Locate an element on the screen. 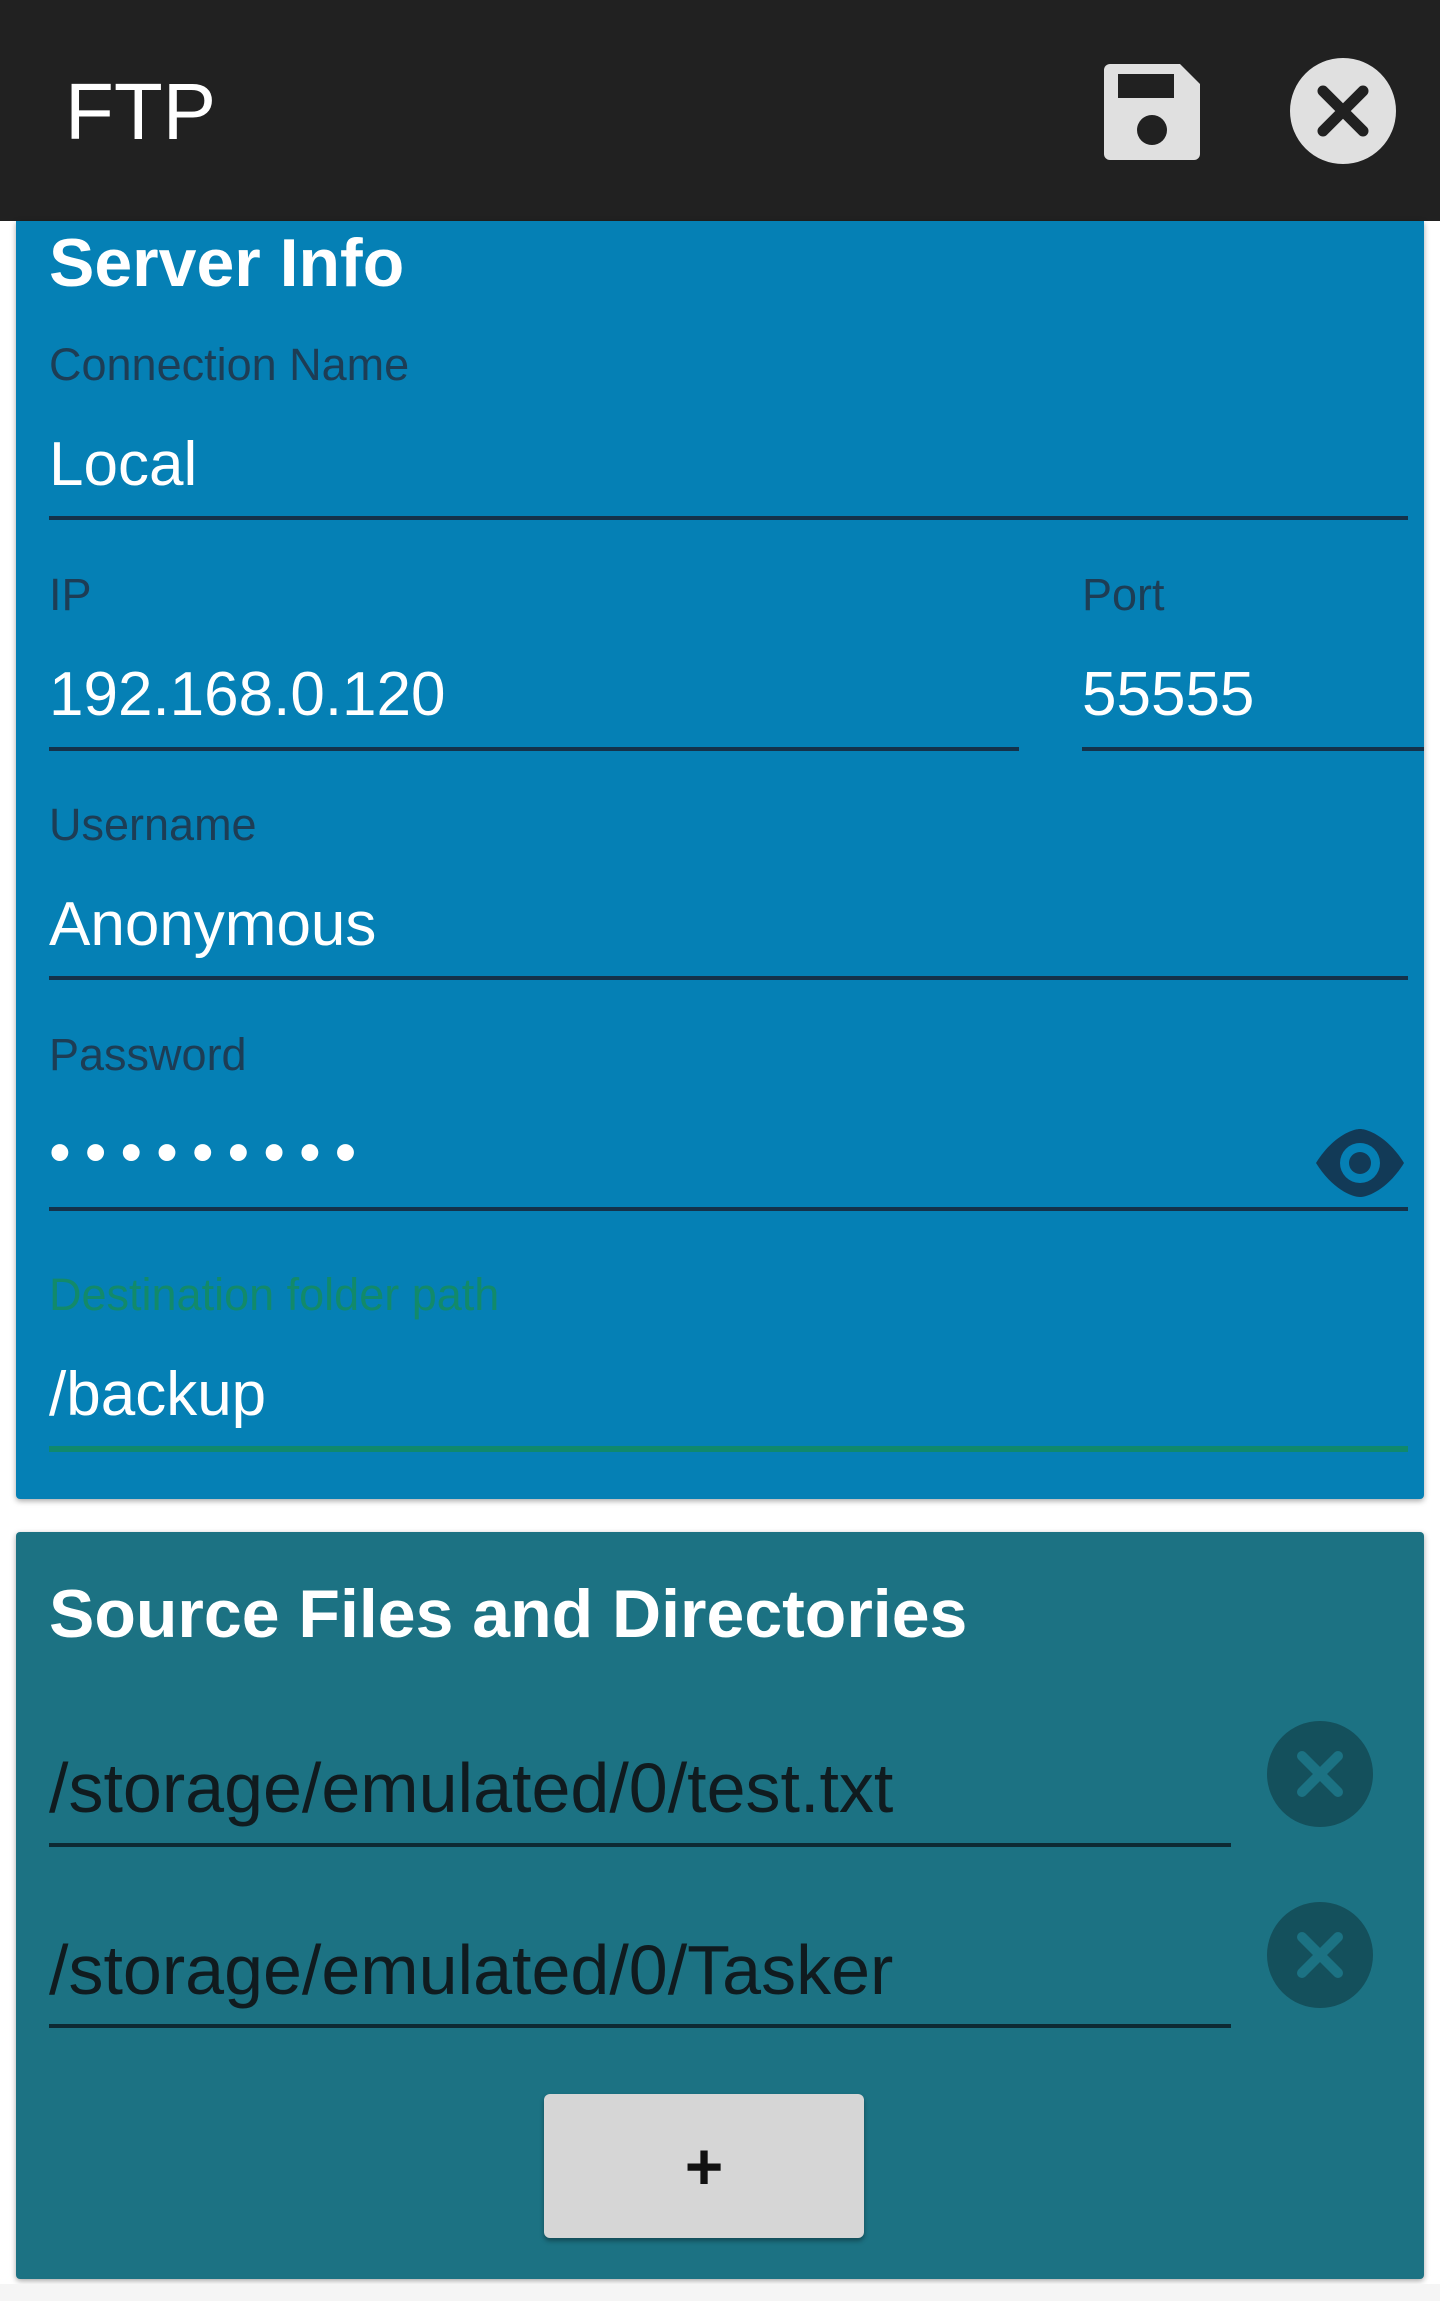  destination-input: /backup is located at coordinates (157, 1394).